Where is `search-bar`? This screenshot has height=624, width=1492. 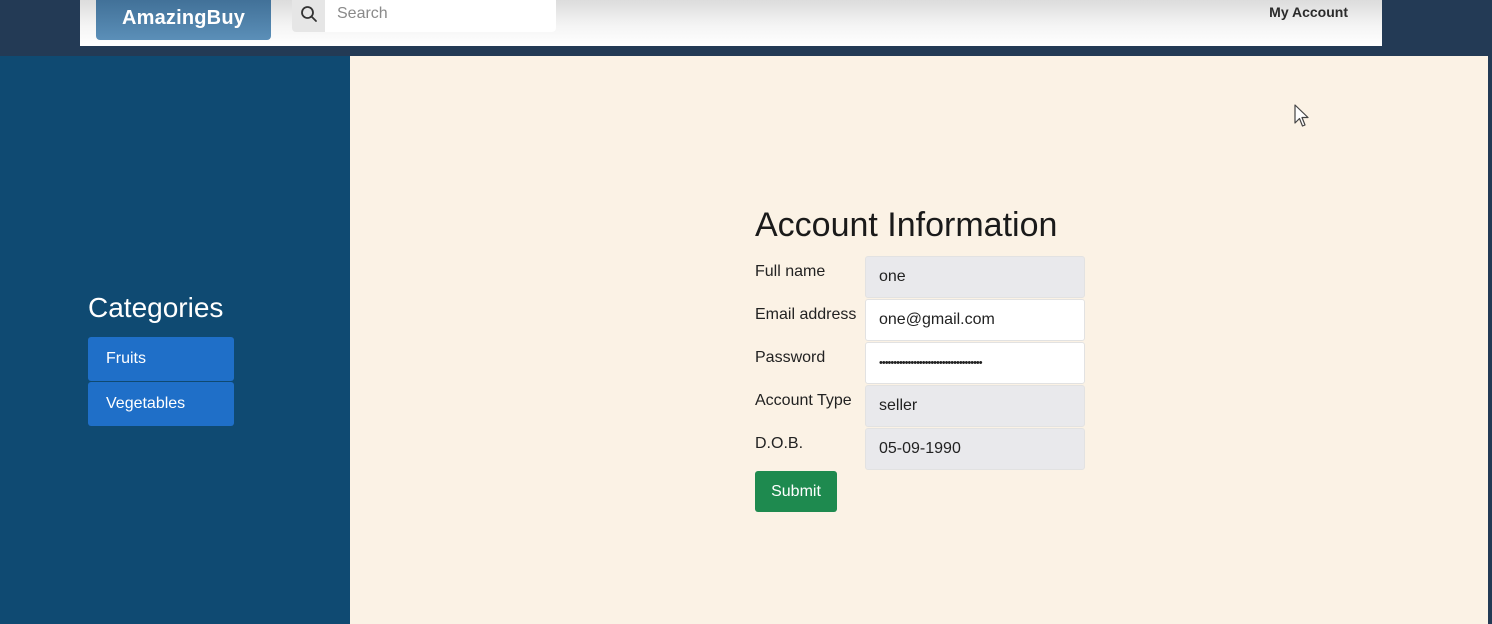 search-bar is located at coordinates (424, 16).